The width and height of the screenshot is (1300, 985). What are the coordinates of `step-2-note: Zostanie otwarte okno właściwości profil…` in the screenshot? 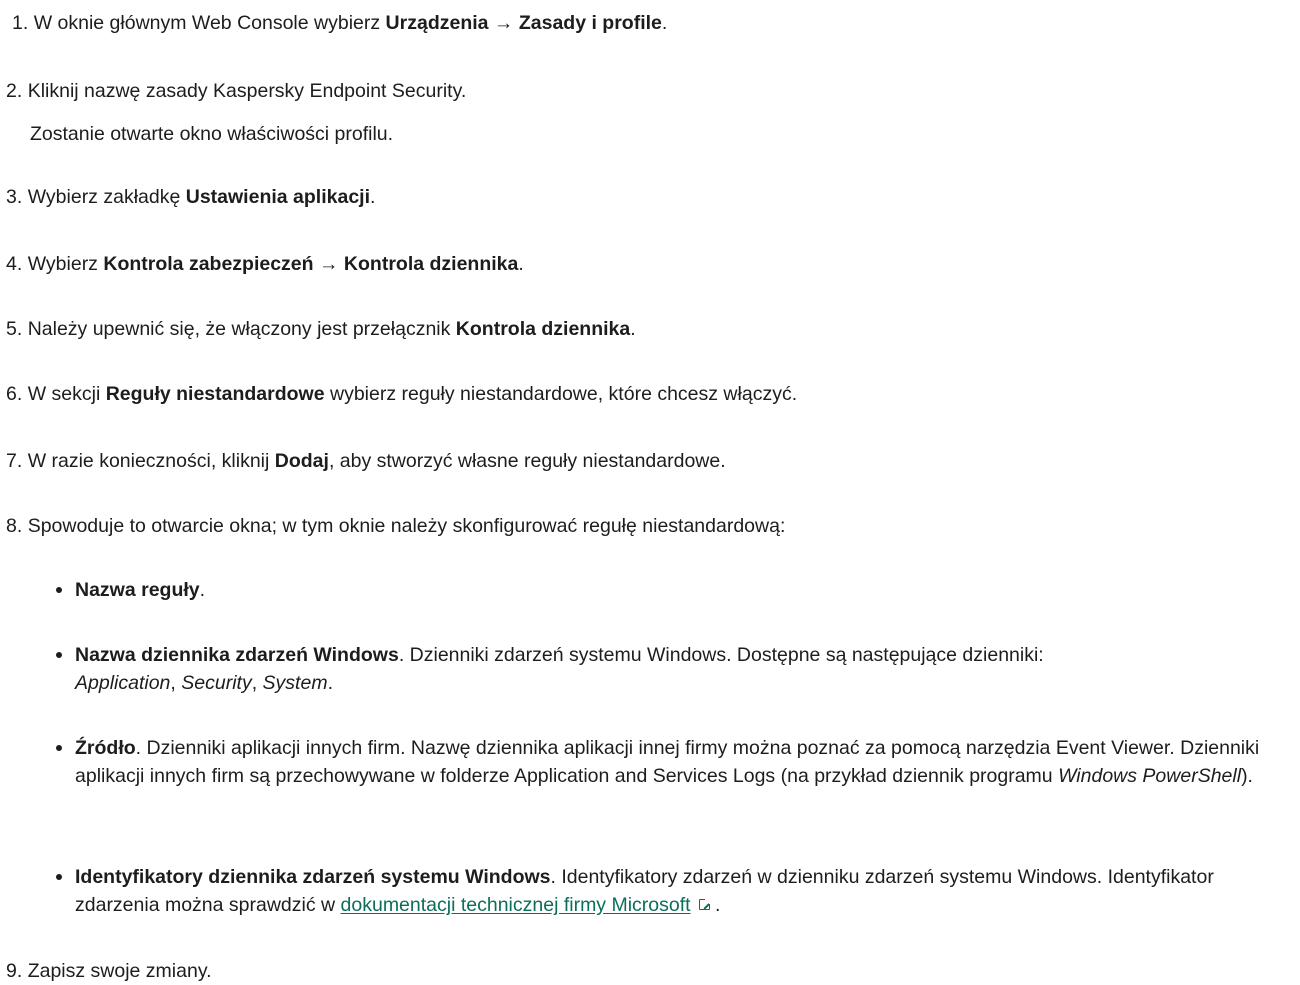 It's located at (212, 134).